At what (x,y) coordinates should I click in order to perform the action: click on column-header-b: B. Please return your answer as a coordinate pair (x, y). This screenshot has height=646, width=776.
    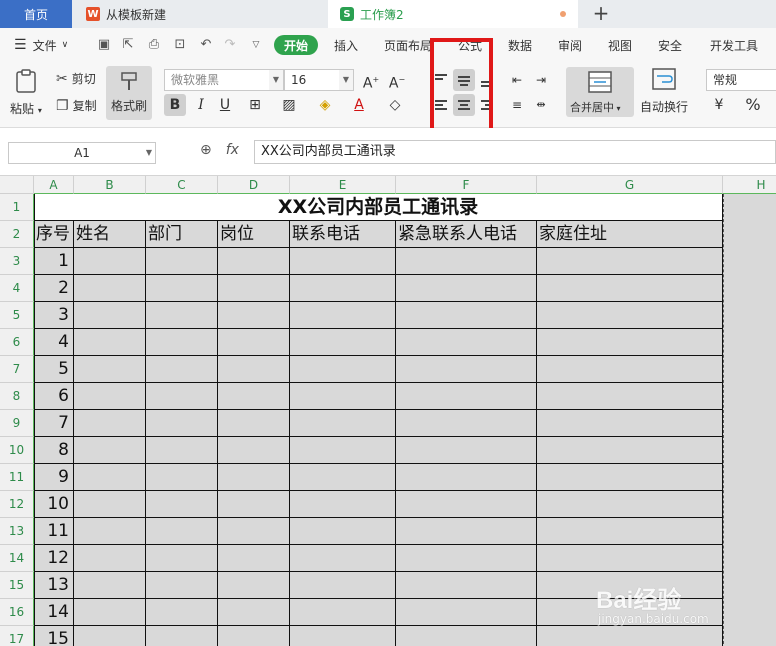
    Looking at the image, I should click on (110, 185).